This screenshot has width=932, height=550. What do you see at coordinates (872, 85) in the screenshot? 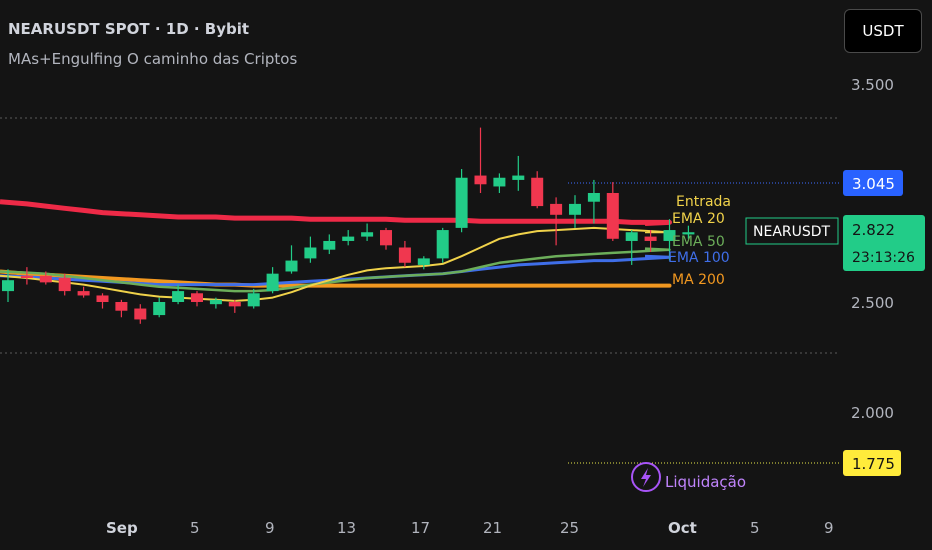
I see `y-tick-label: 3.500` at bounding box center [872, 85].